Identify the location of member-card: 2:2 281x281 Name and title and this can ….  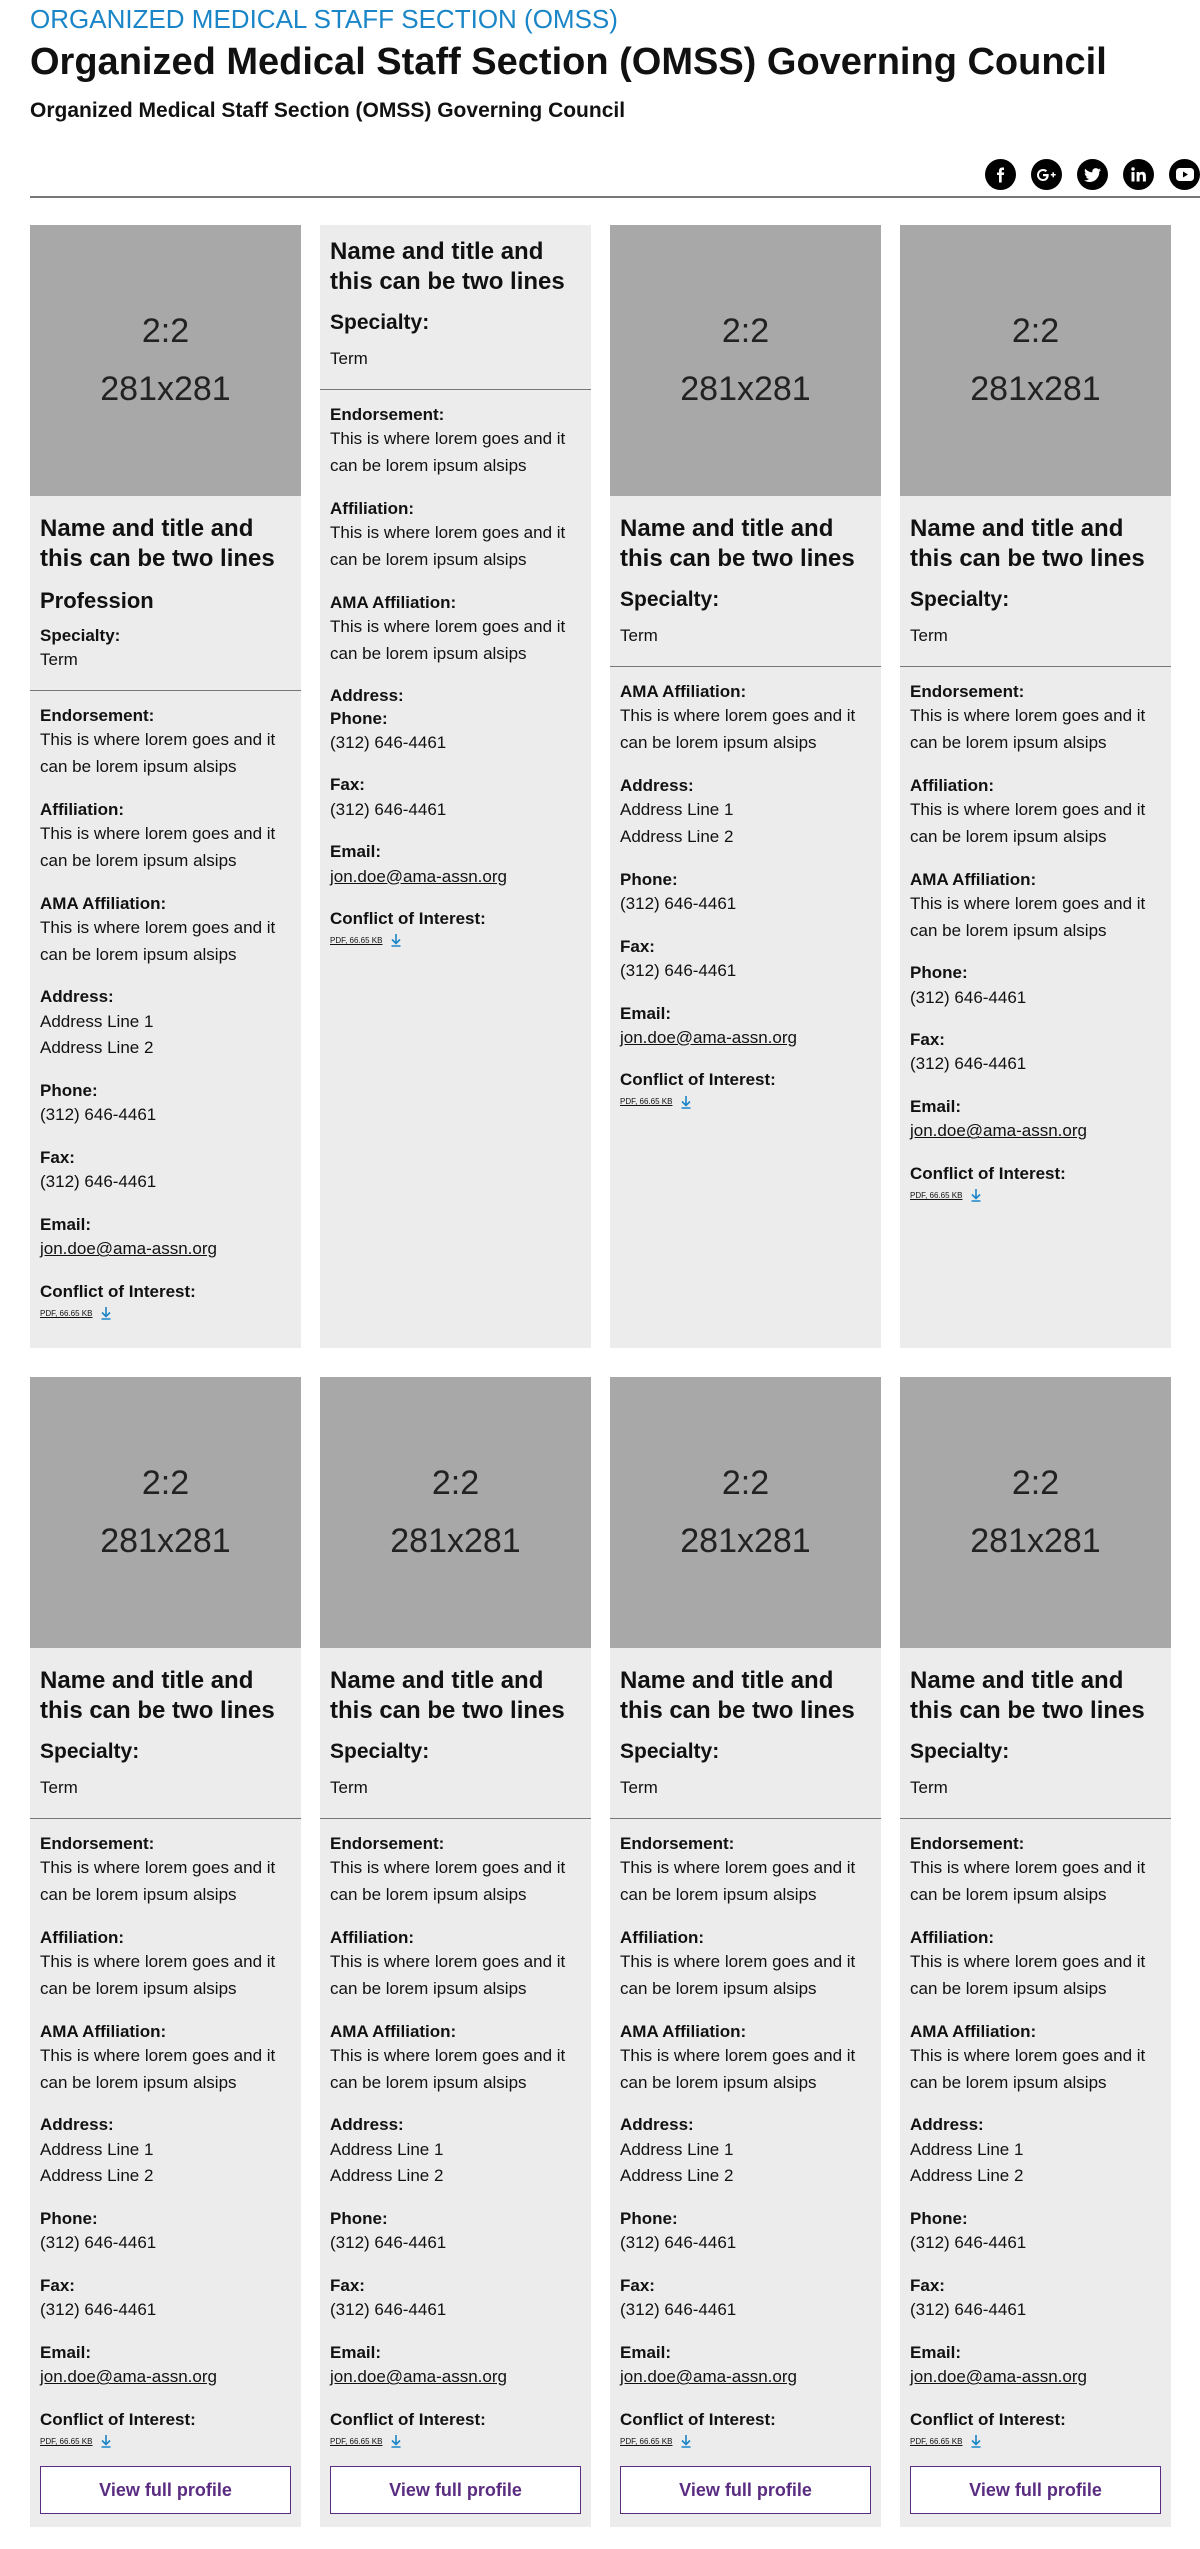
(745, 786).